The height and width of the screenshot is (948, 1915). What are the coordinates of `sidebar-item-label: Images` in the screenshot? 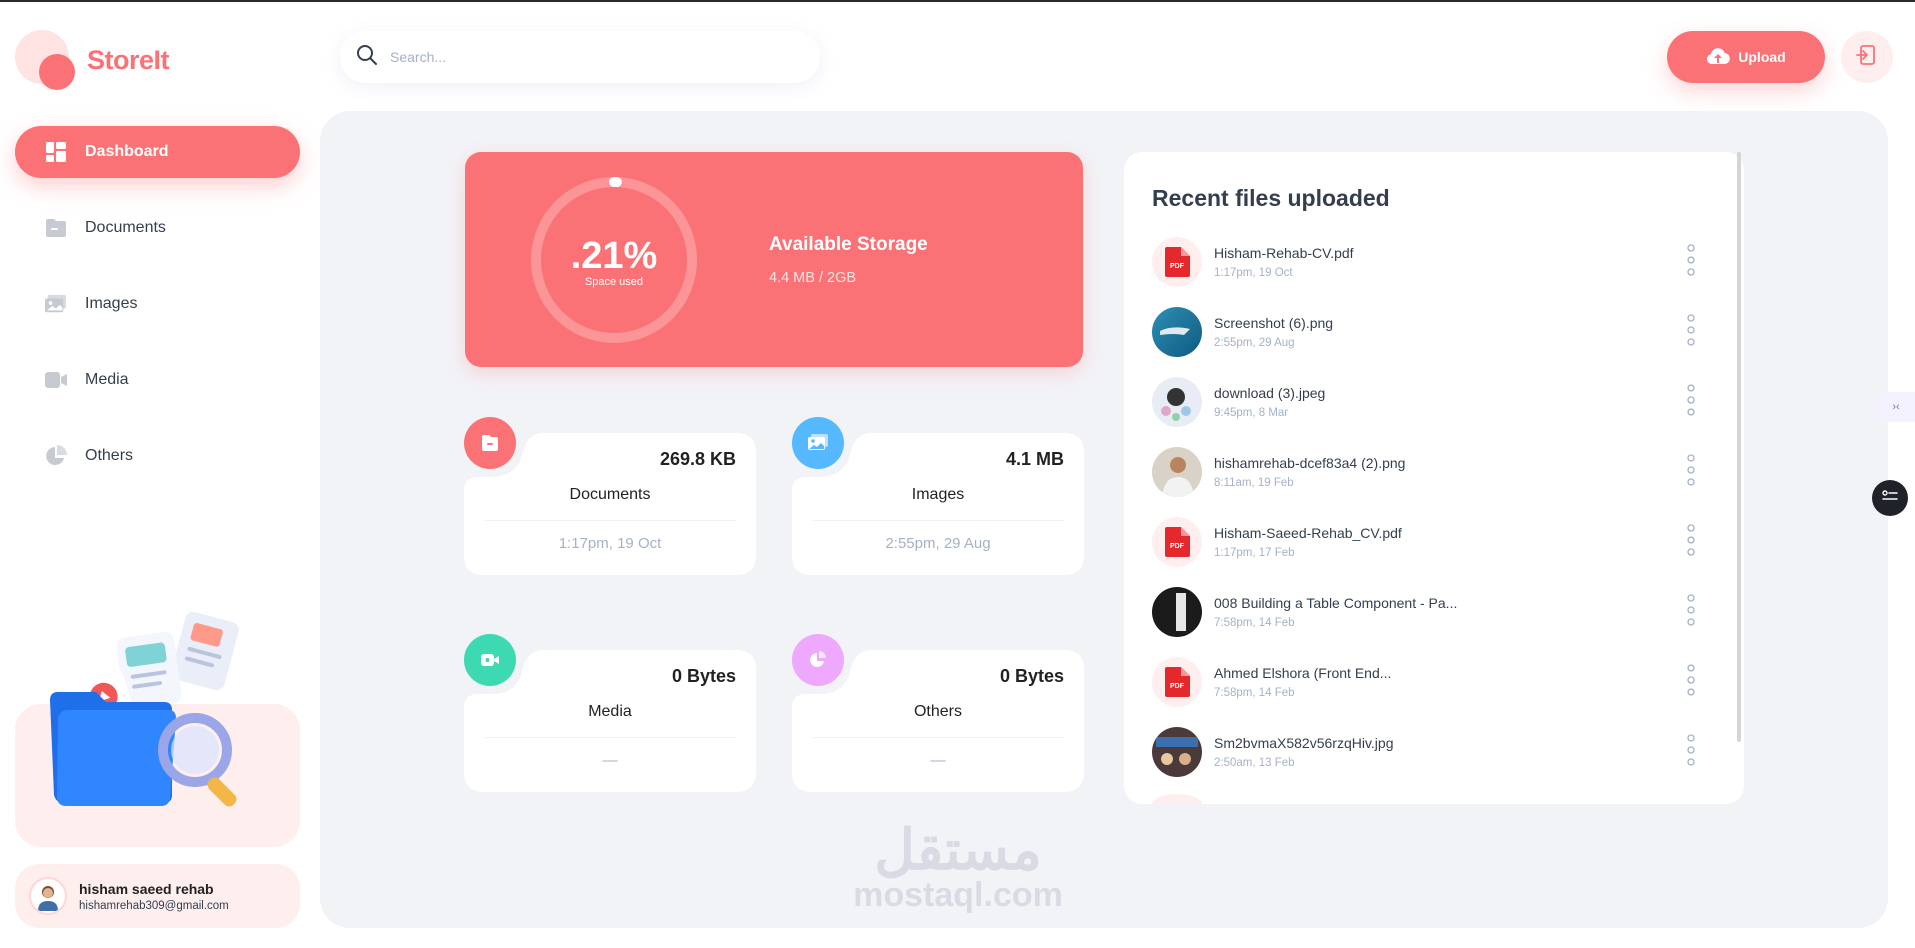 It's located at (111, 303).